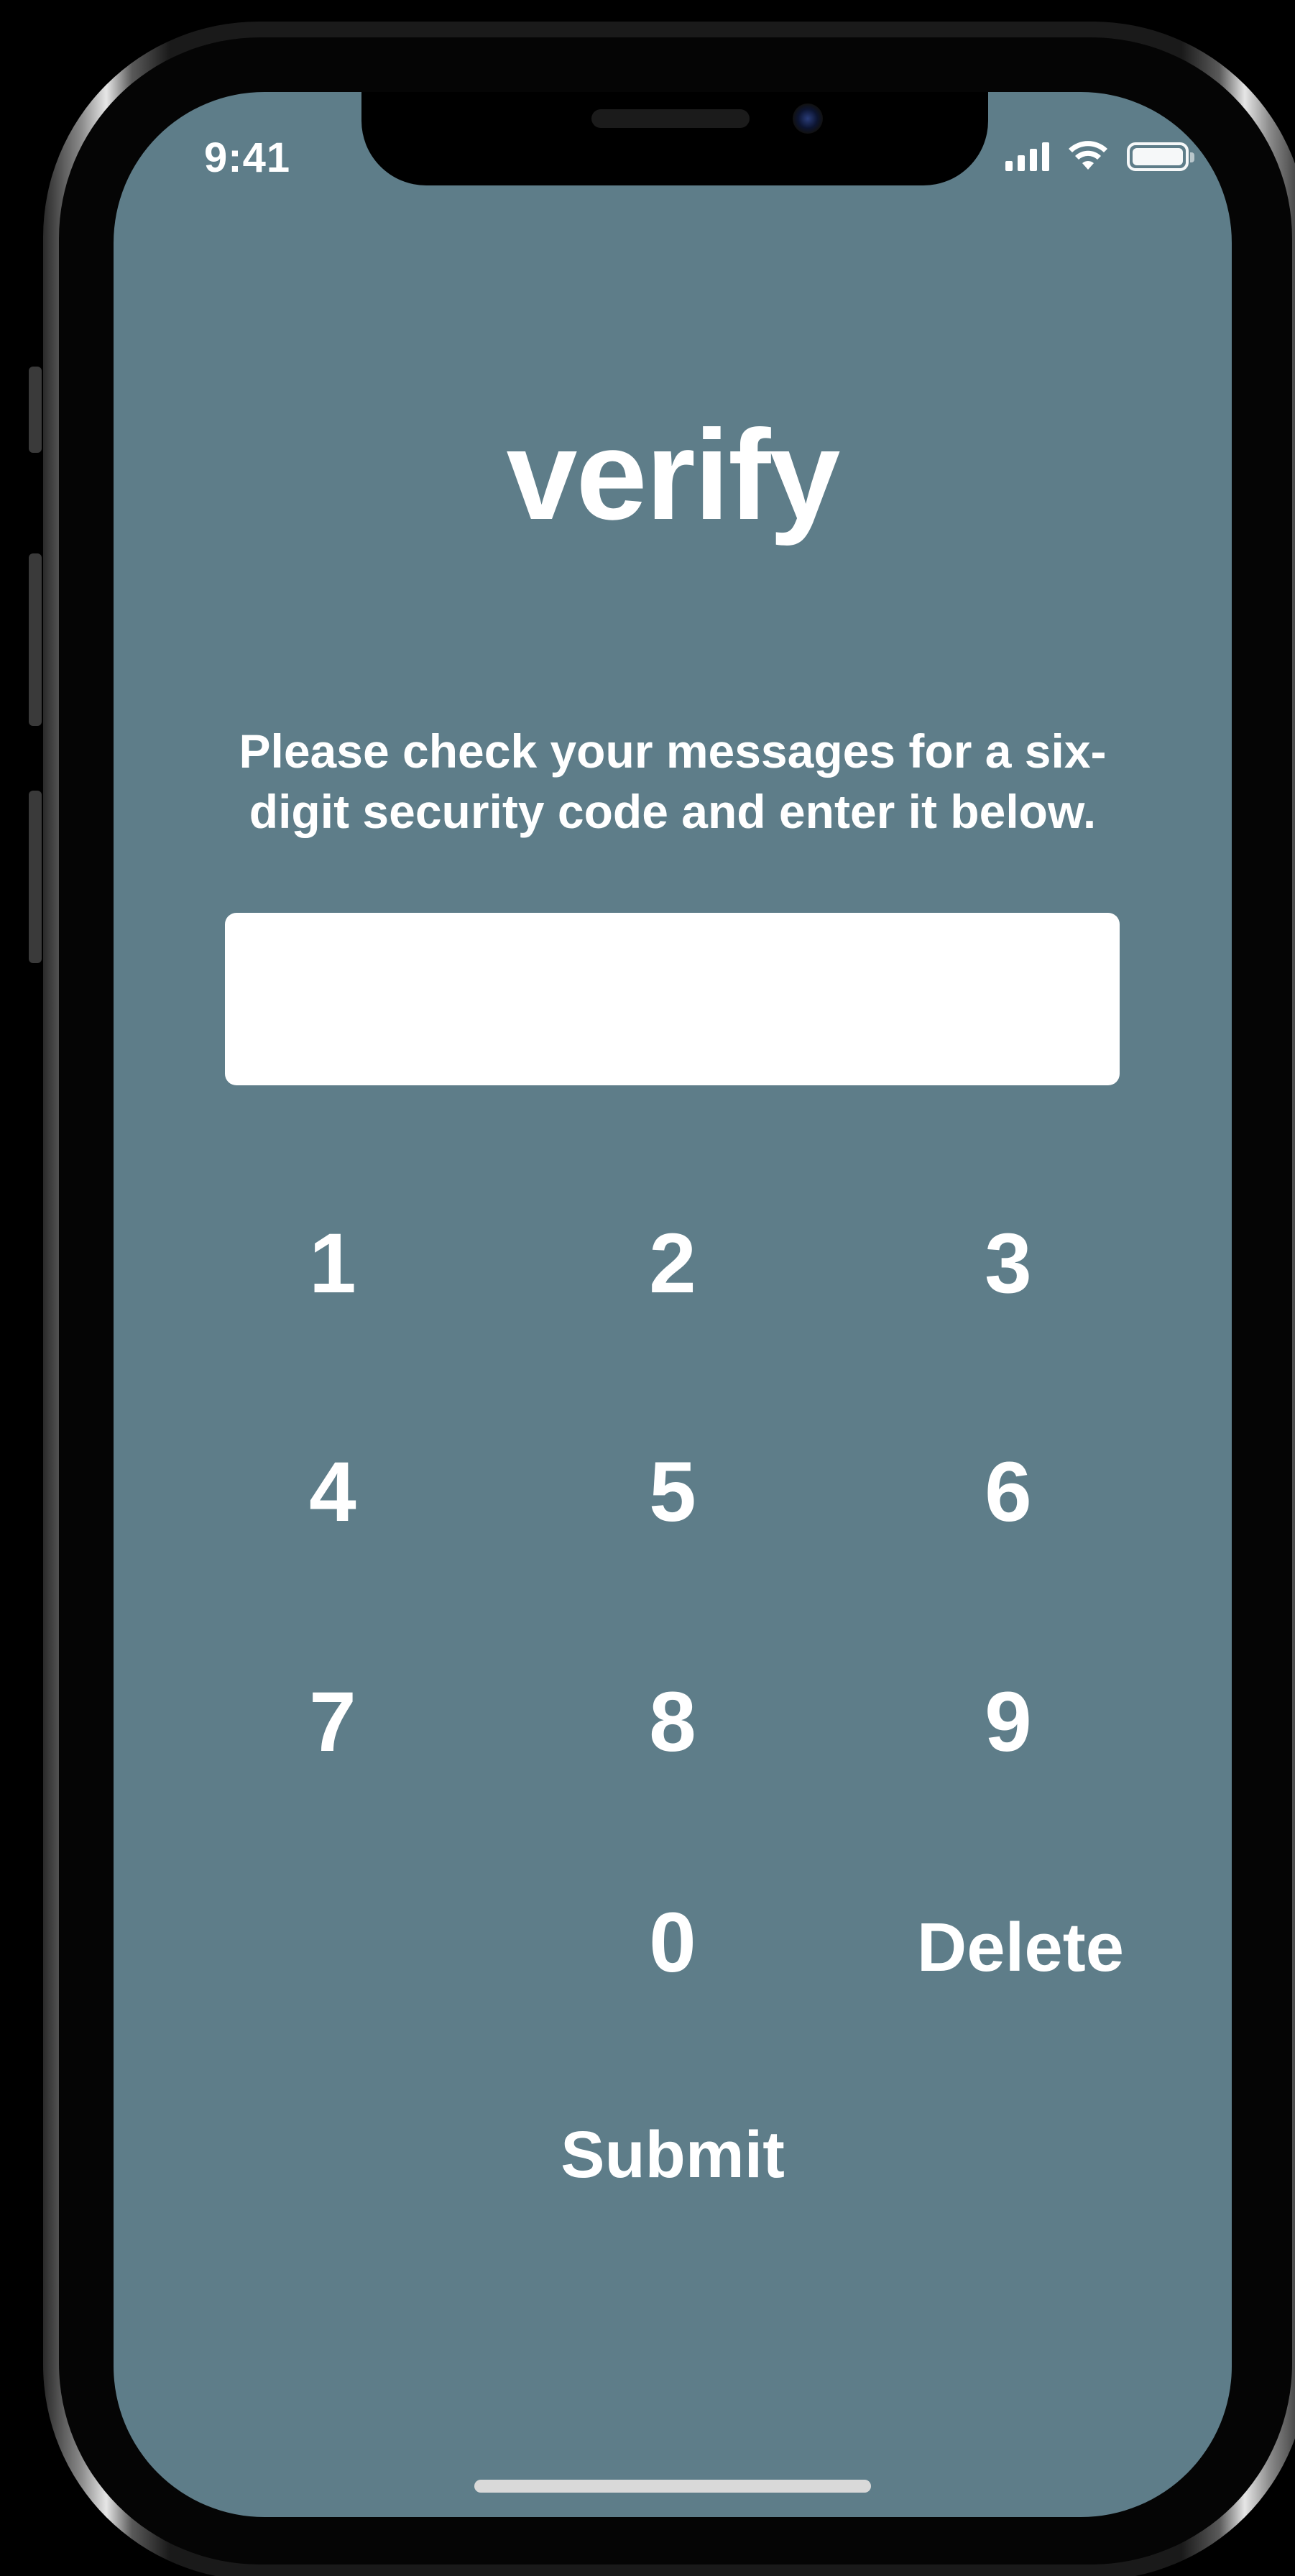 This screenshot has width=1295, height=2576. I want to click on status-time: 9:41, so click(247, 157).